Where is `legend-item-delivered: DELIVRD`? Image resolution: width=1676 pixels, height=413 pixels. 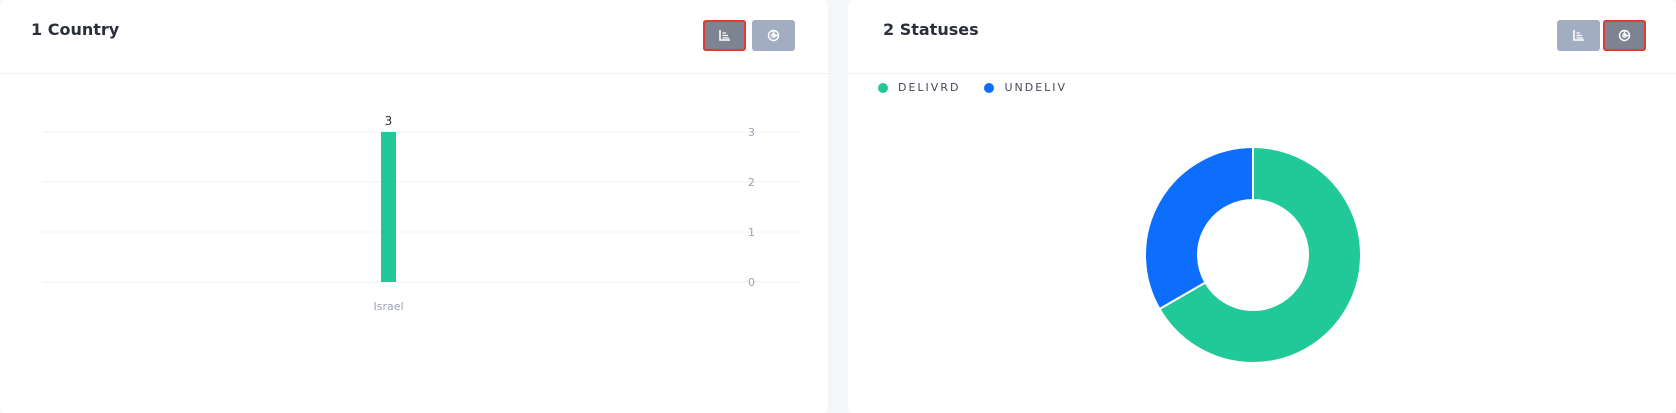
legend-item-delivered: DELIVRD is located at coordinates (919, 87).